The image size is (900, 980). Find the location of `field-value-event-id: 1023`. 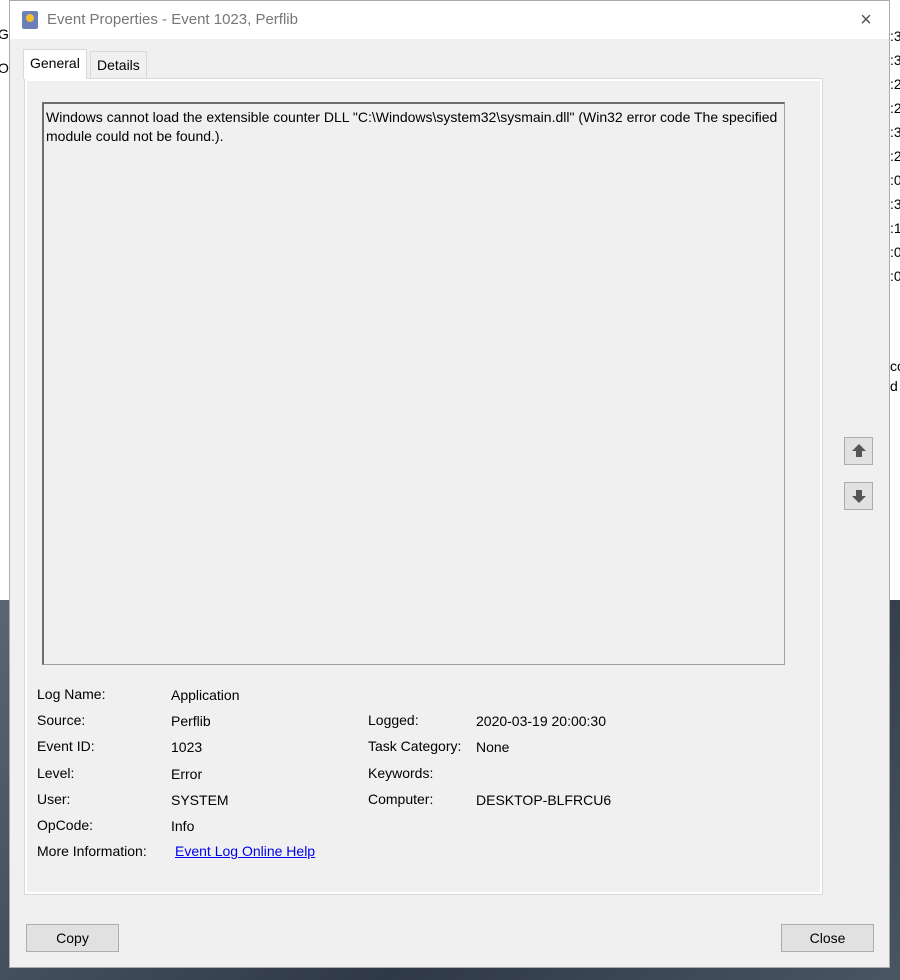

field-value-event-id: 1023 is located at coordinates (187, 747).